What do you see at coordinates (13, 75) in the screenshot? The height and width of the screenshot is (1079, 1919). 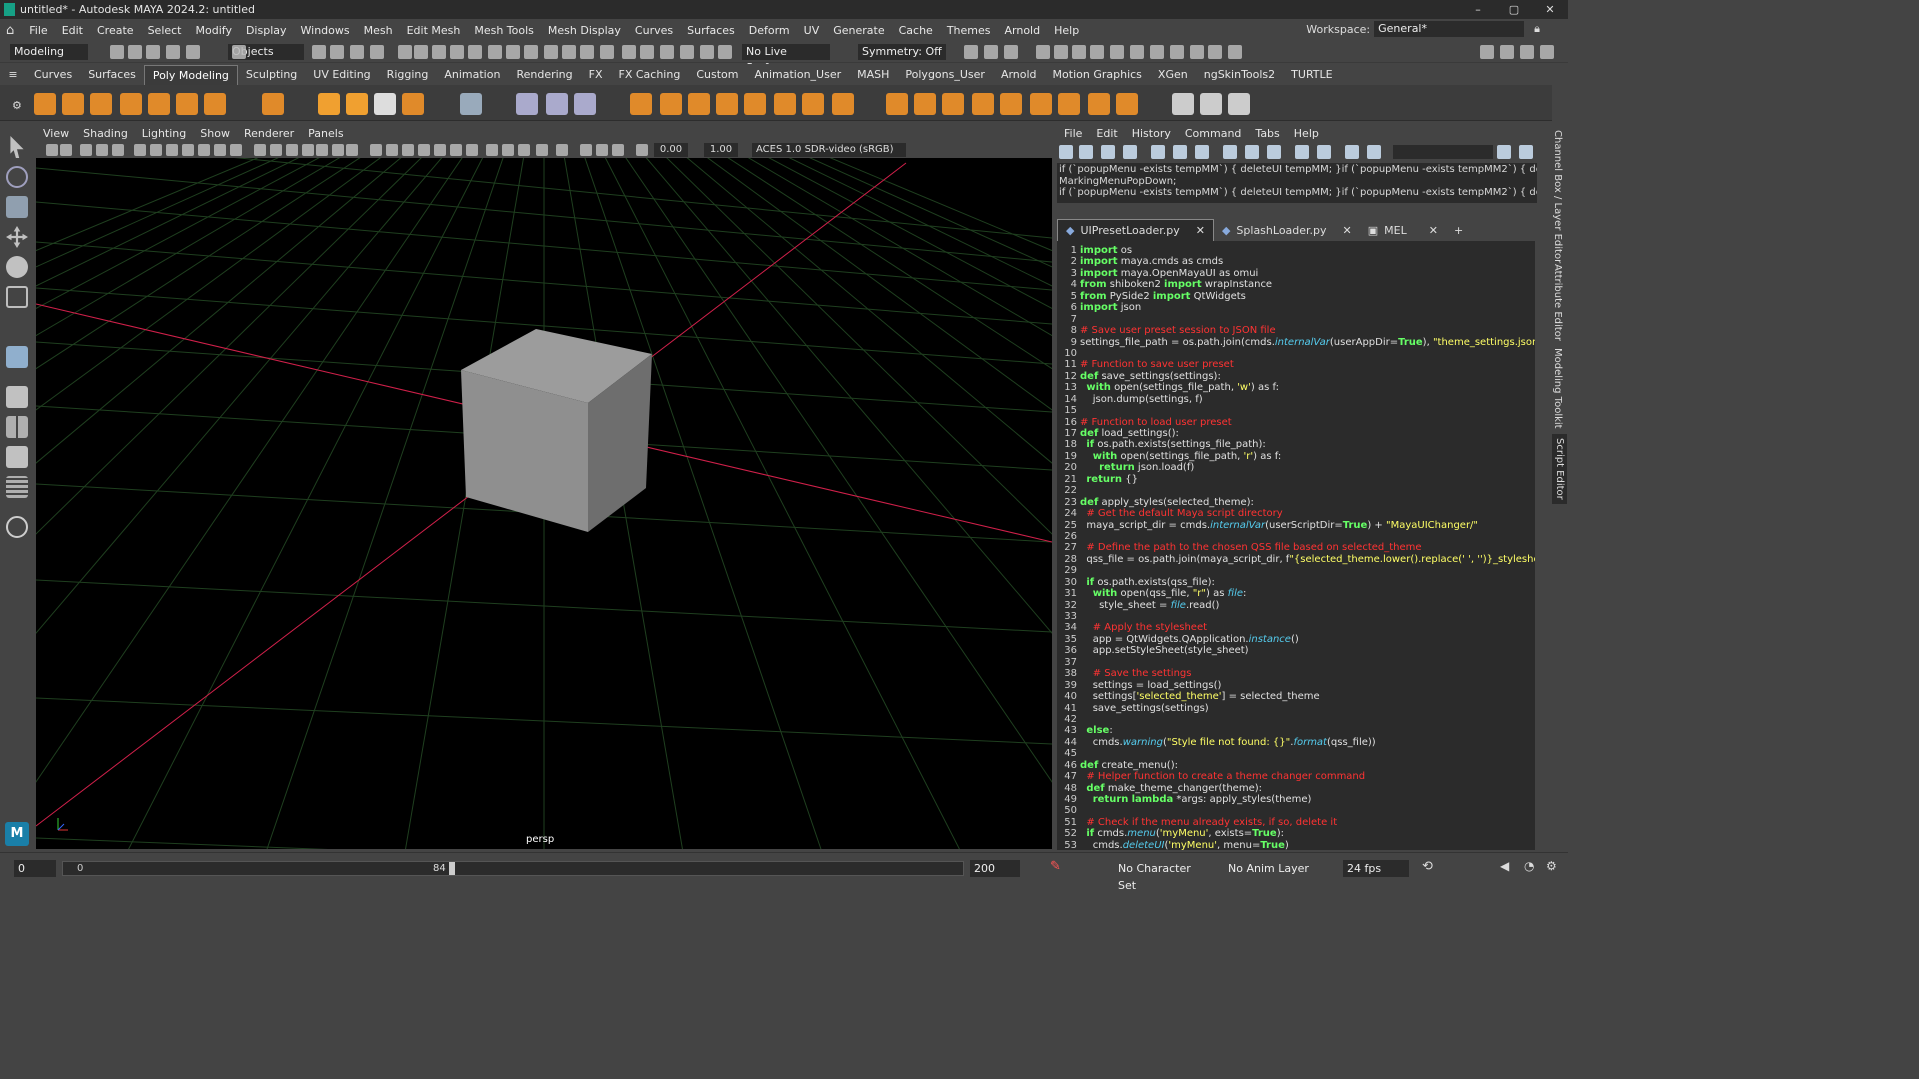 I see `shelf-menu-icon: ≡` at bounding box center [13, 75].